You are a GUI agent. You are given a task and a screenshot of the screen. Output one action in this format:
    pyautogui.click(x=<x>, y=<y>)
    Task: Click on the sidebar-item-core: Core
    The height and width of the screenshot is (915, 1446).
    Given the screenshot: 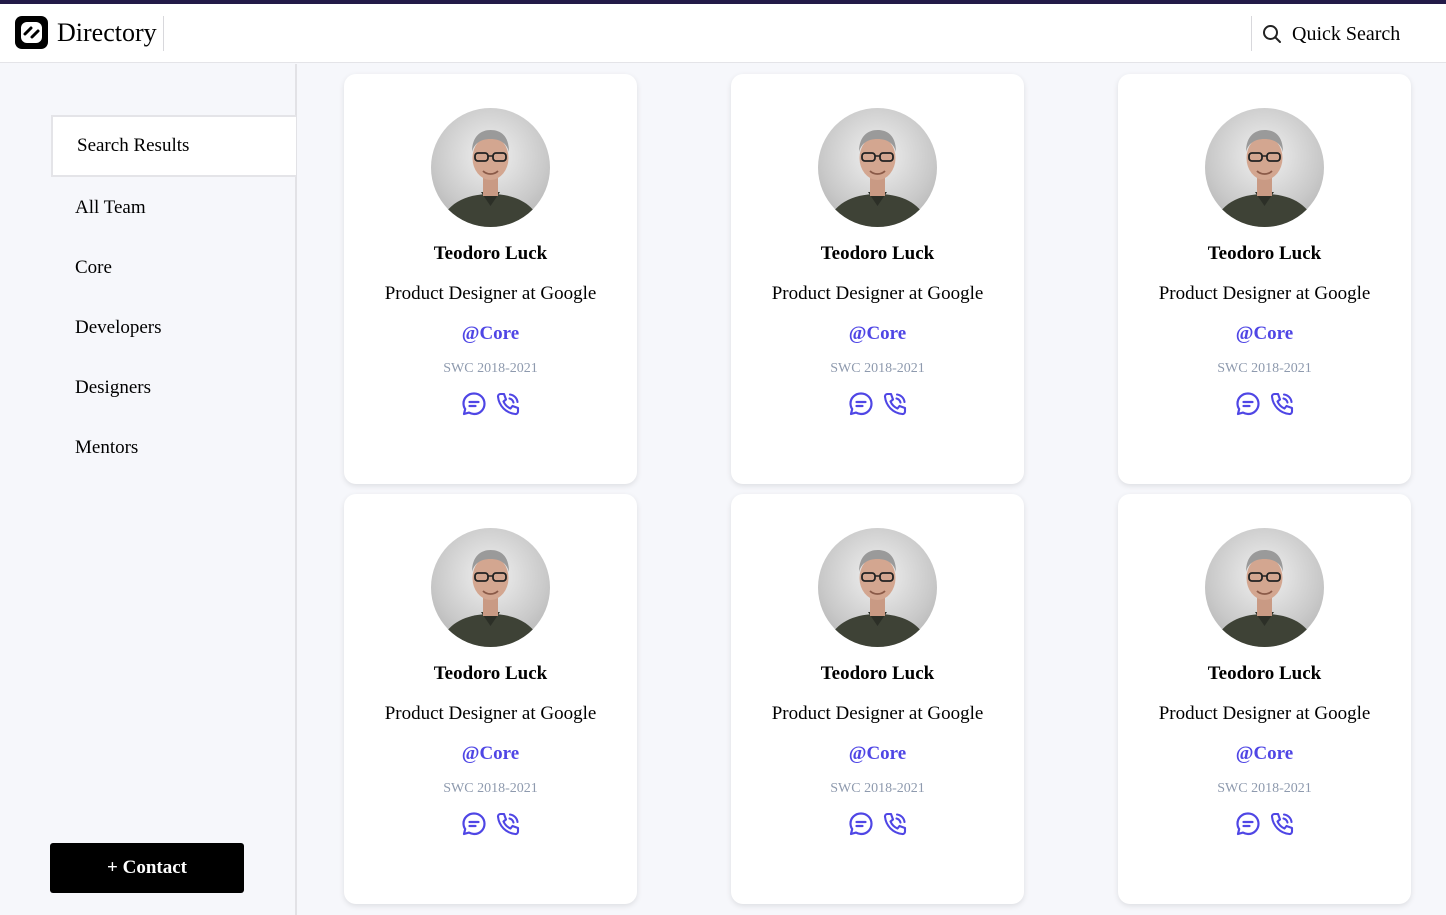 What is the action you would take?
    pyautogui.click(x=173, y=268)
    